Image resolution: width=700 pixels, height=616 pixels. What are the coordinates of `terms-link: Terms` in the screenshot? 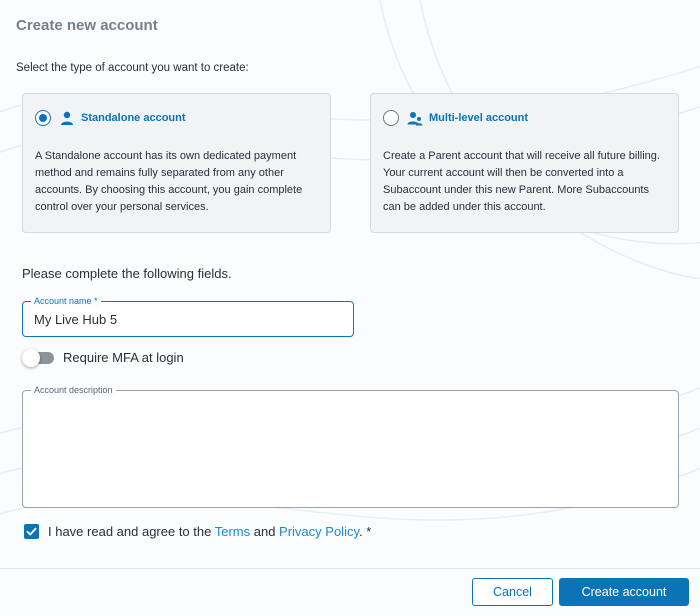 It's located at (232, 531).